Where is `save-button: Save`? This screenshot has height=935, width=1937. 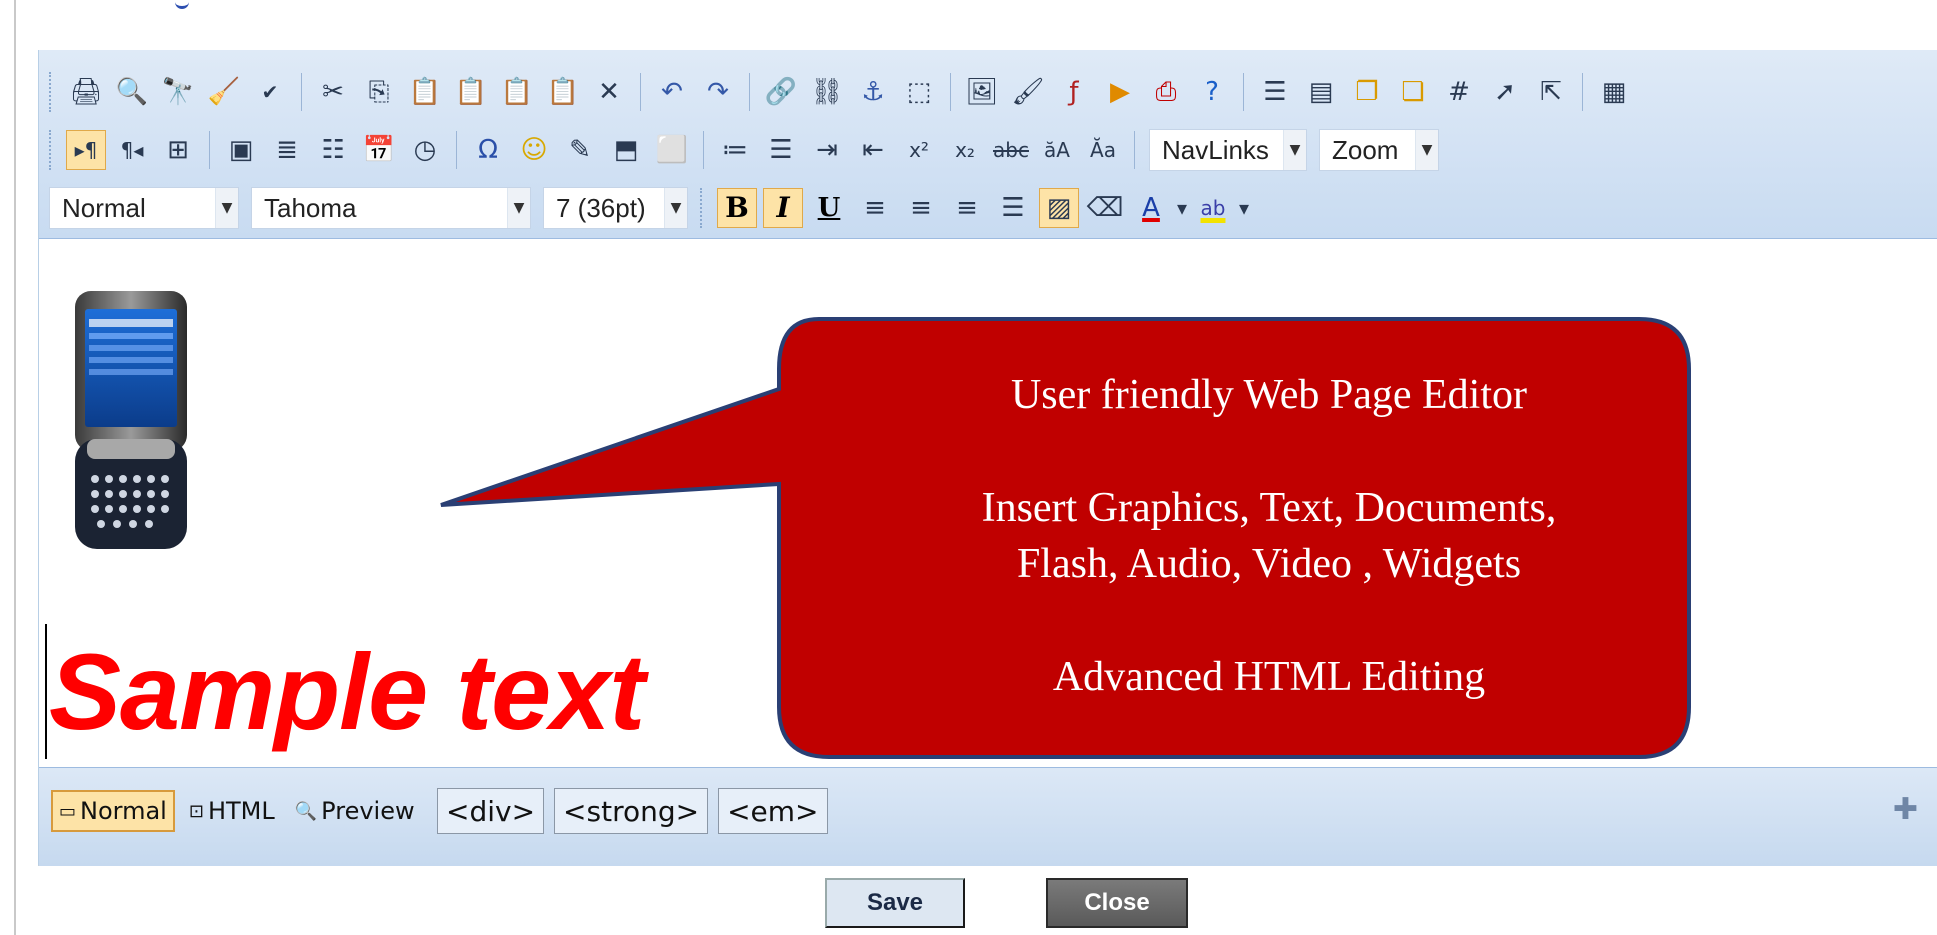 save-button: Save is located at coordinates (895, 903).